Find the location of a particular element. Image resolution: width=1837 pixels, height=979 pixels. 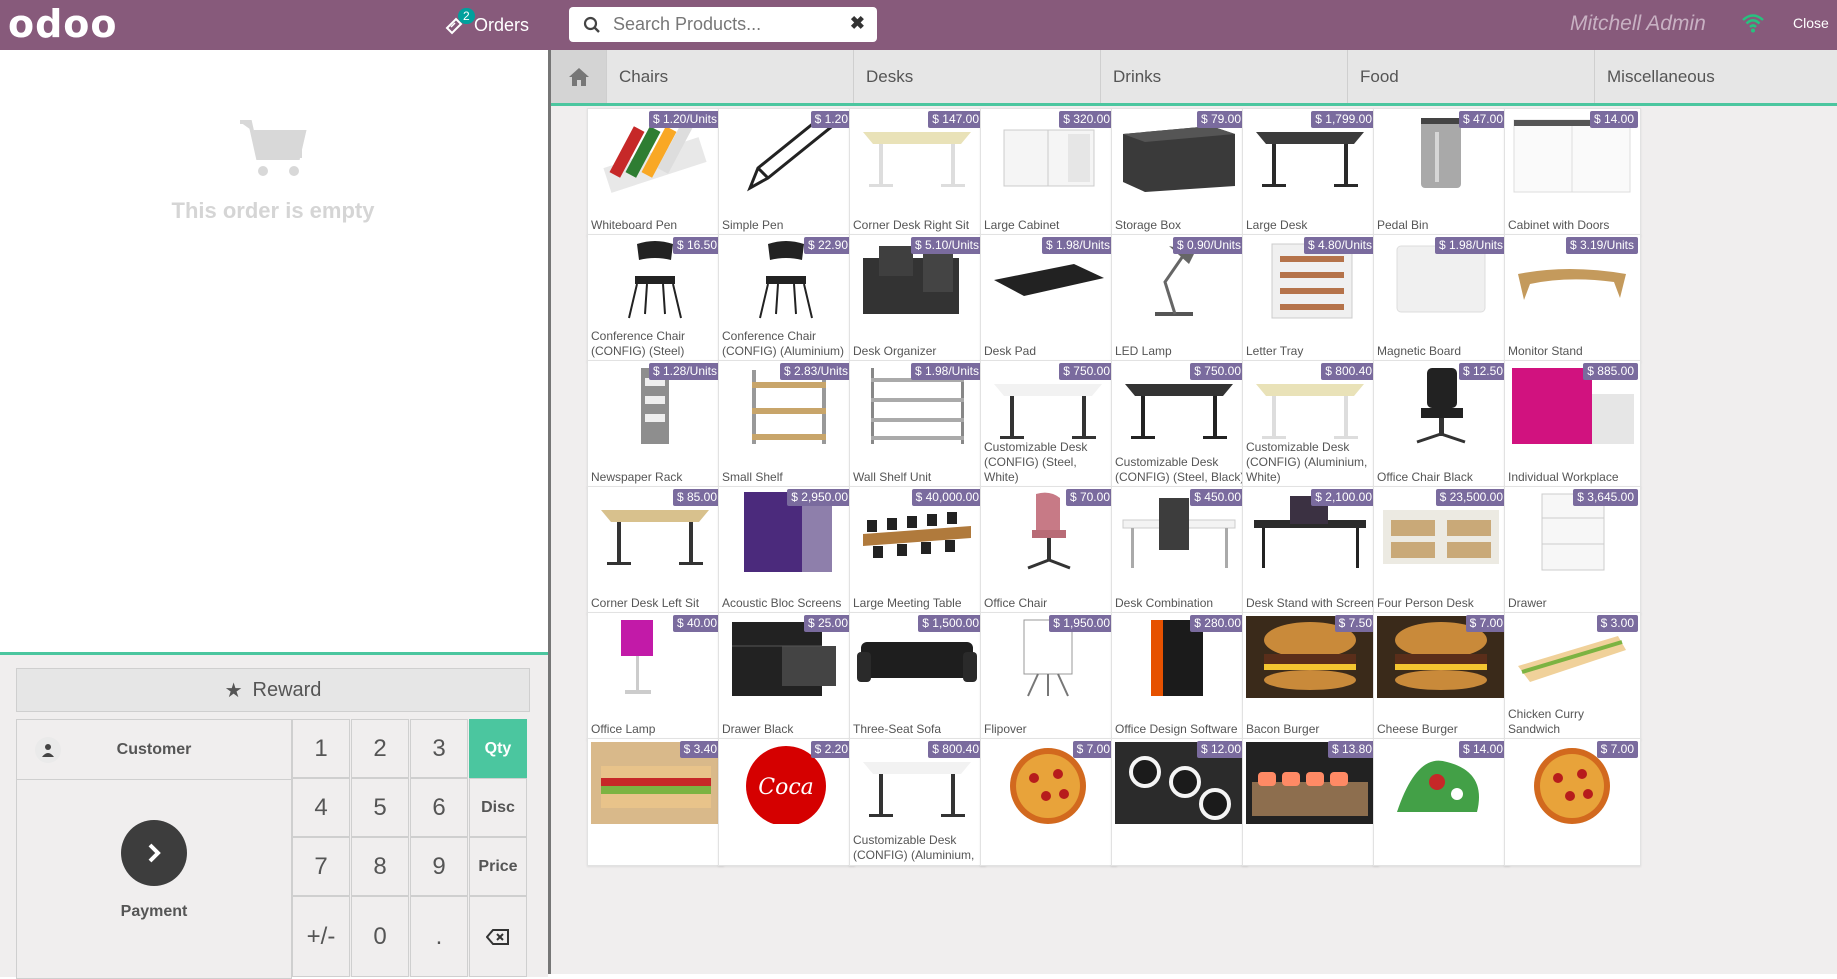

numpad-key: 7 is located at coordinates (321, 866).